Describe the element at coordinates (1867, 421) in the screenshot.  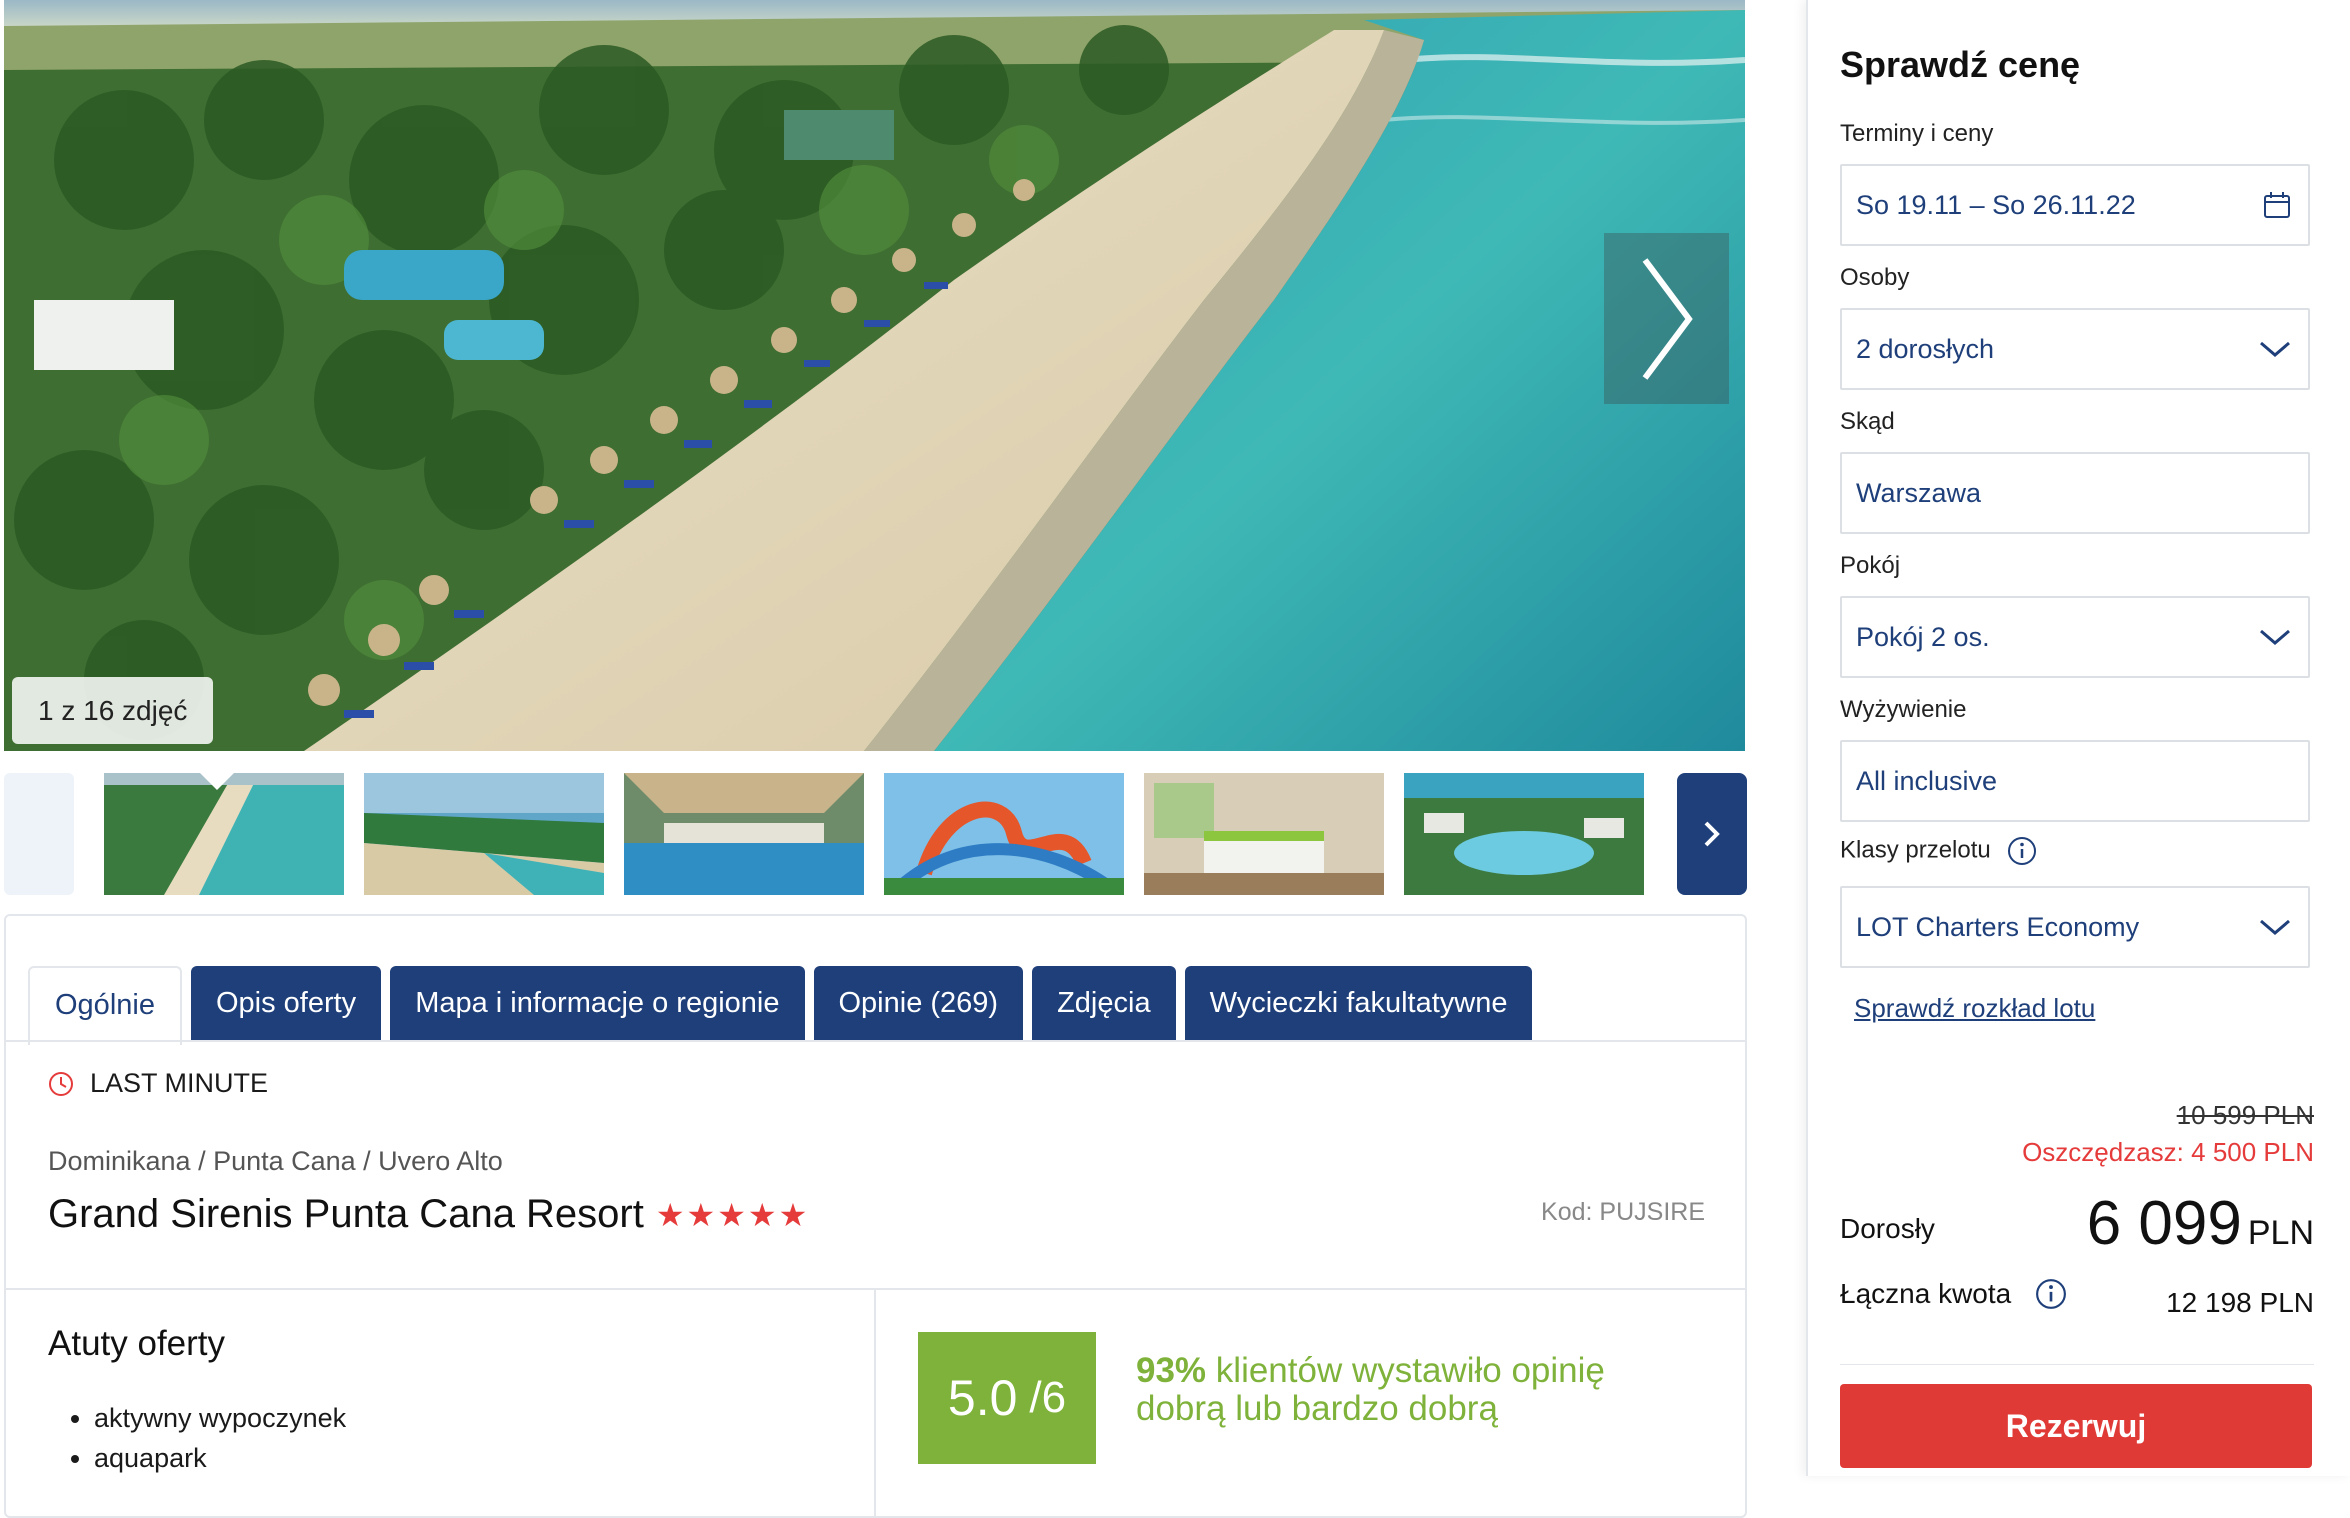
I see `from-label: Skąd` at that location.